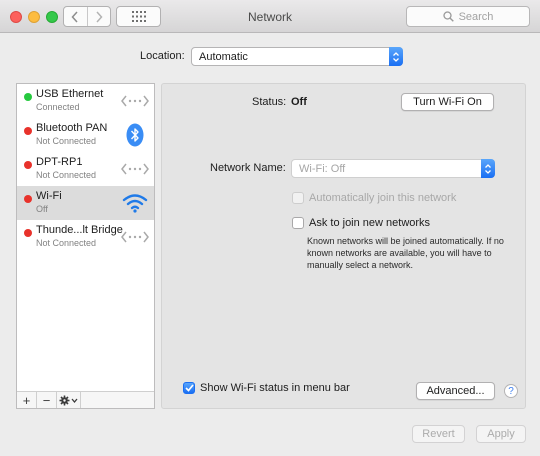 This screenshot has height=456, width=540. Describe the element at coordinates (501, 434) in the screenshot. I see `apply-button: Apply` at that location.